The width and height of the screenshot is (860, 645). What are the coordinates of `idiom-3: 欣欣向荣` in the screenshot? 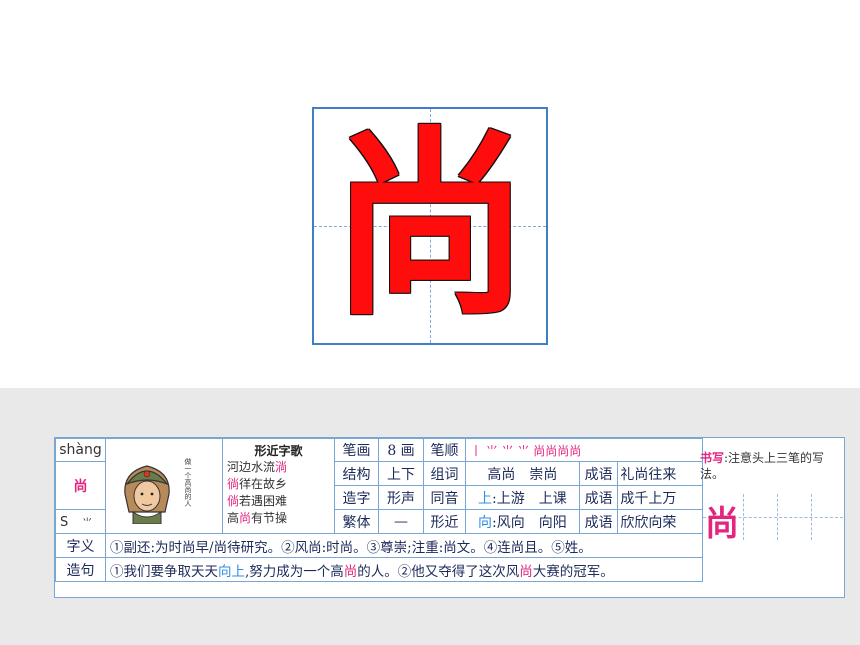 It's located at (660, 521).